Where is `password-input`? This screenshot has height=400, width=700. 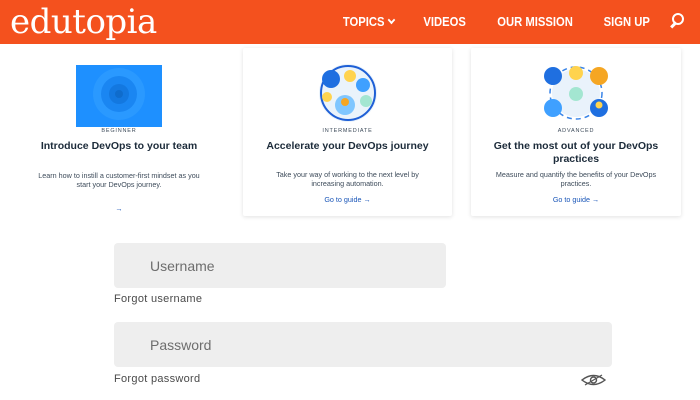 password-input is located at coordinates (363, 344).